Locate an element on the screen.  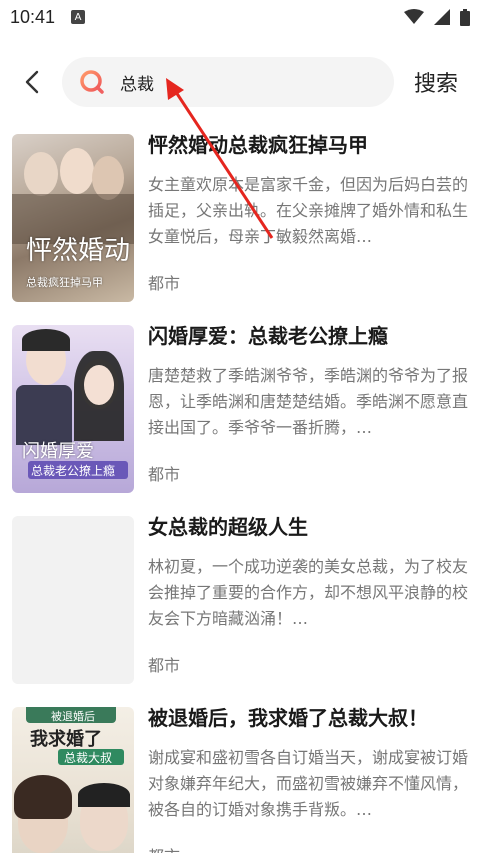
book-title: 怦然婚动总裁疯狂掉马甲 is located at coordinates (258, 145).